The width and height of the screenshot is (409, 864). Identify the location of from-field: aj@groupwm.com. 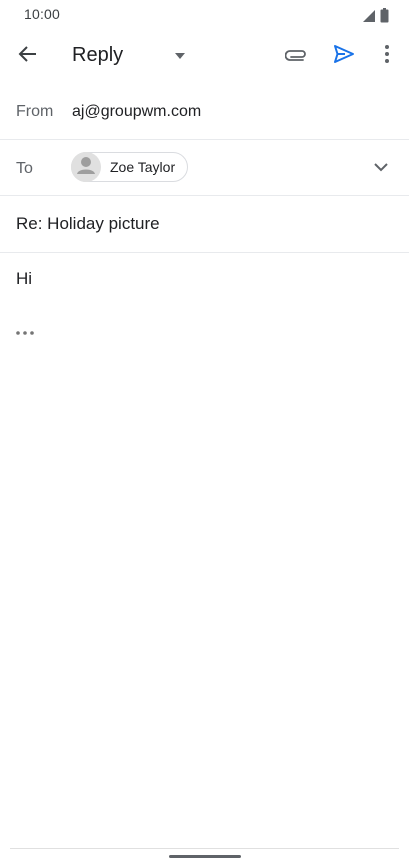
(136, 112).